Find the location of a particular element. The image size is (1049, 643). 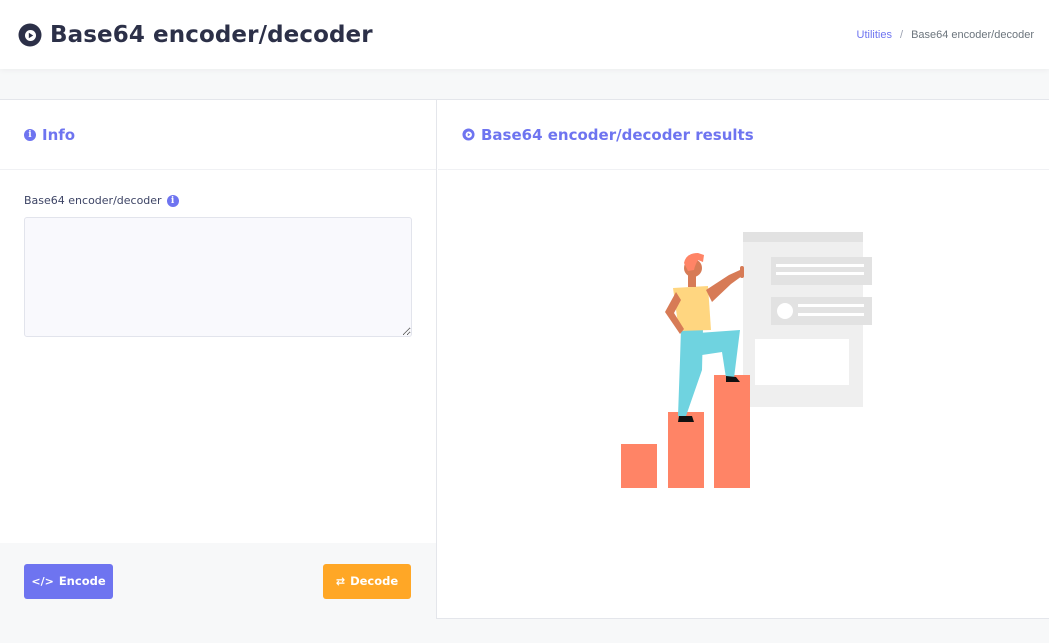

page-title: Base64 encoder/decoder is located at coordinates (211, 34).